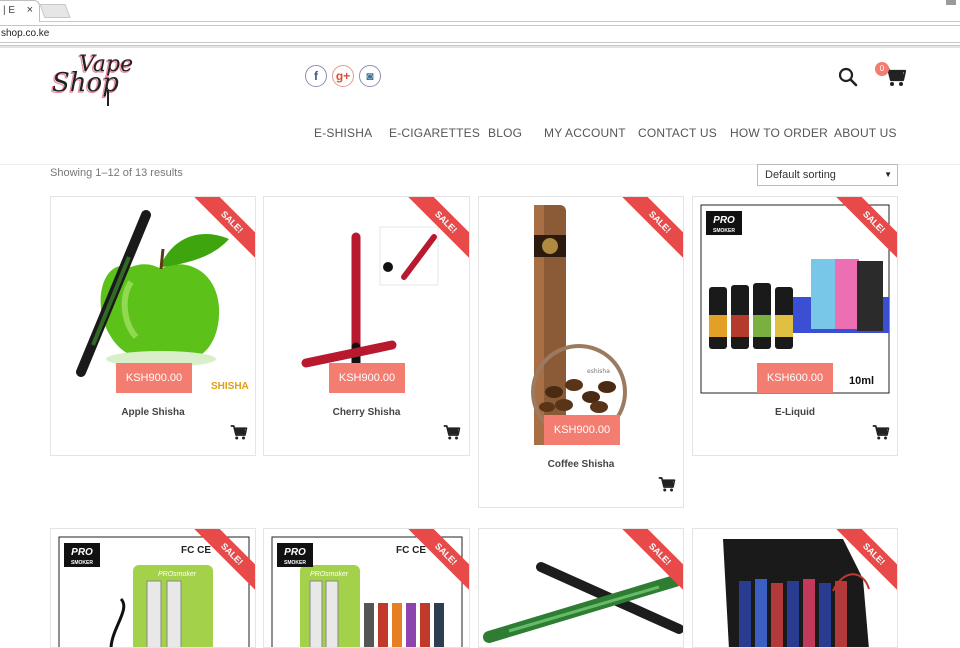 The width and height of the screenshot is (960, 648). Describe the element at coordinates (505, 133) in the screenshot. I see `nav-blog: BLOG` at that location.